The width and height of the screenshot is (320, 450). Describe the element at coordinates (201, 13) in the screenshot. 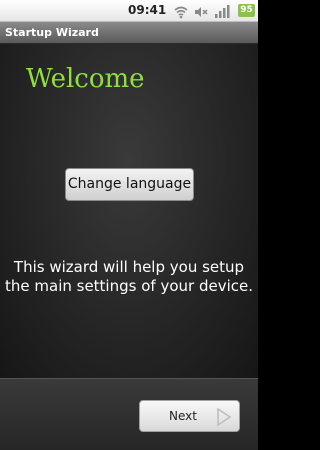

I see `mute-icon` at that location.